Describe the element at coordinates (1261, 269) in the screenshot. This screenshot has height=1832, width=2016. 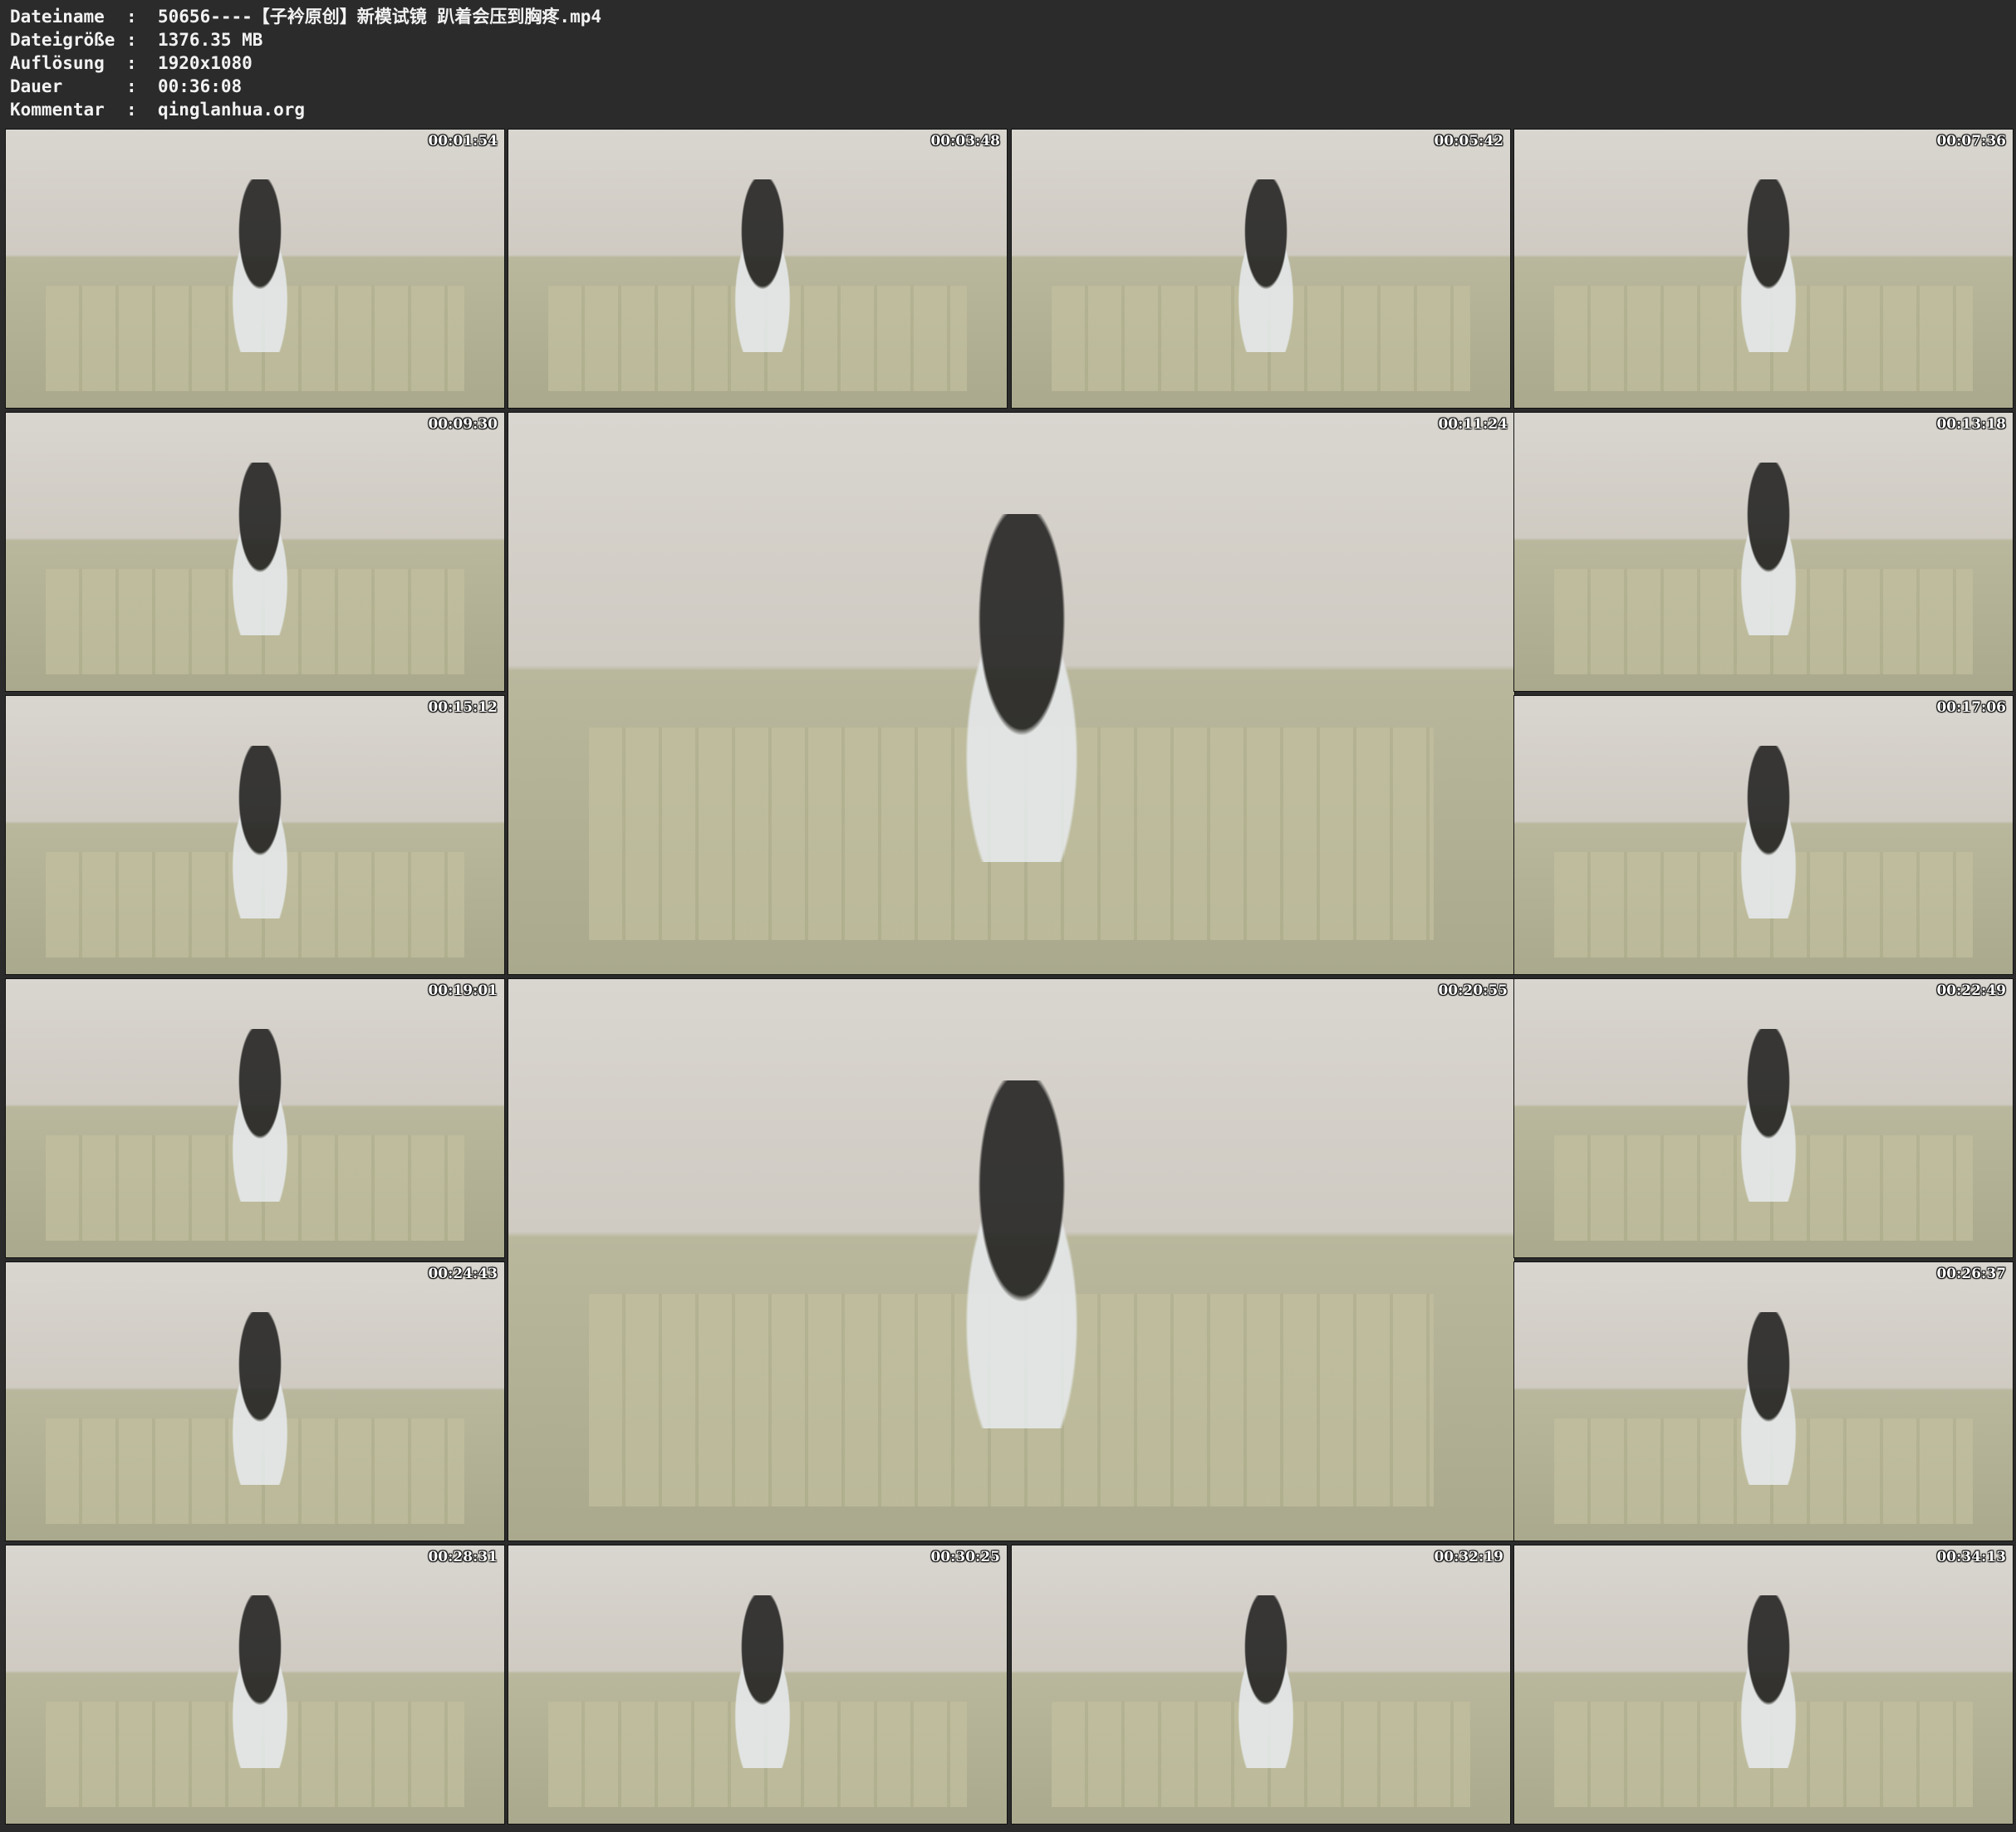
I see `video-thumbnail: 00:05:42` at that location.